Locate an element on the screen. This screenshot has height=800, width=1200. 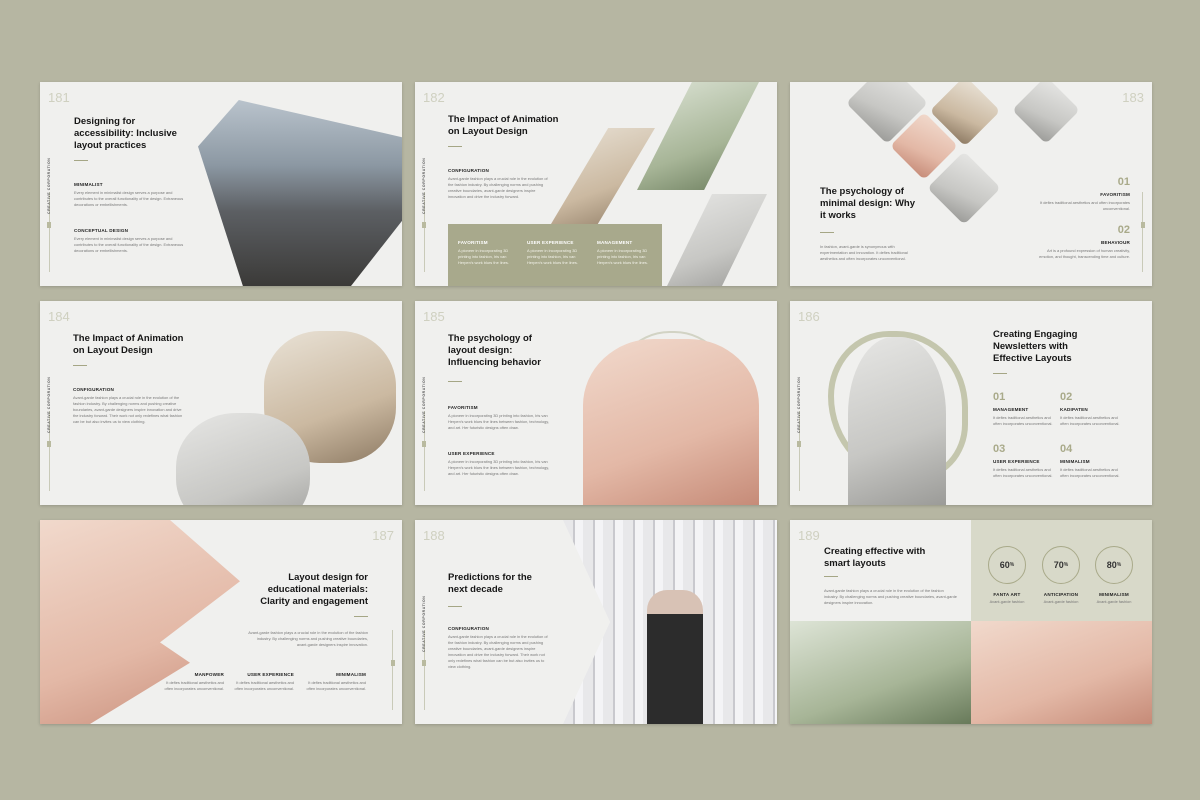
stat-label: FANTA ART is located at coordinates (1007, 594).